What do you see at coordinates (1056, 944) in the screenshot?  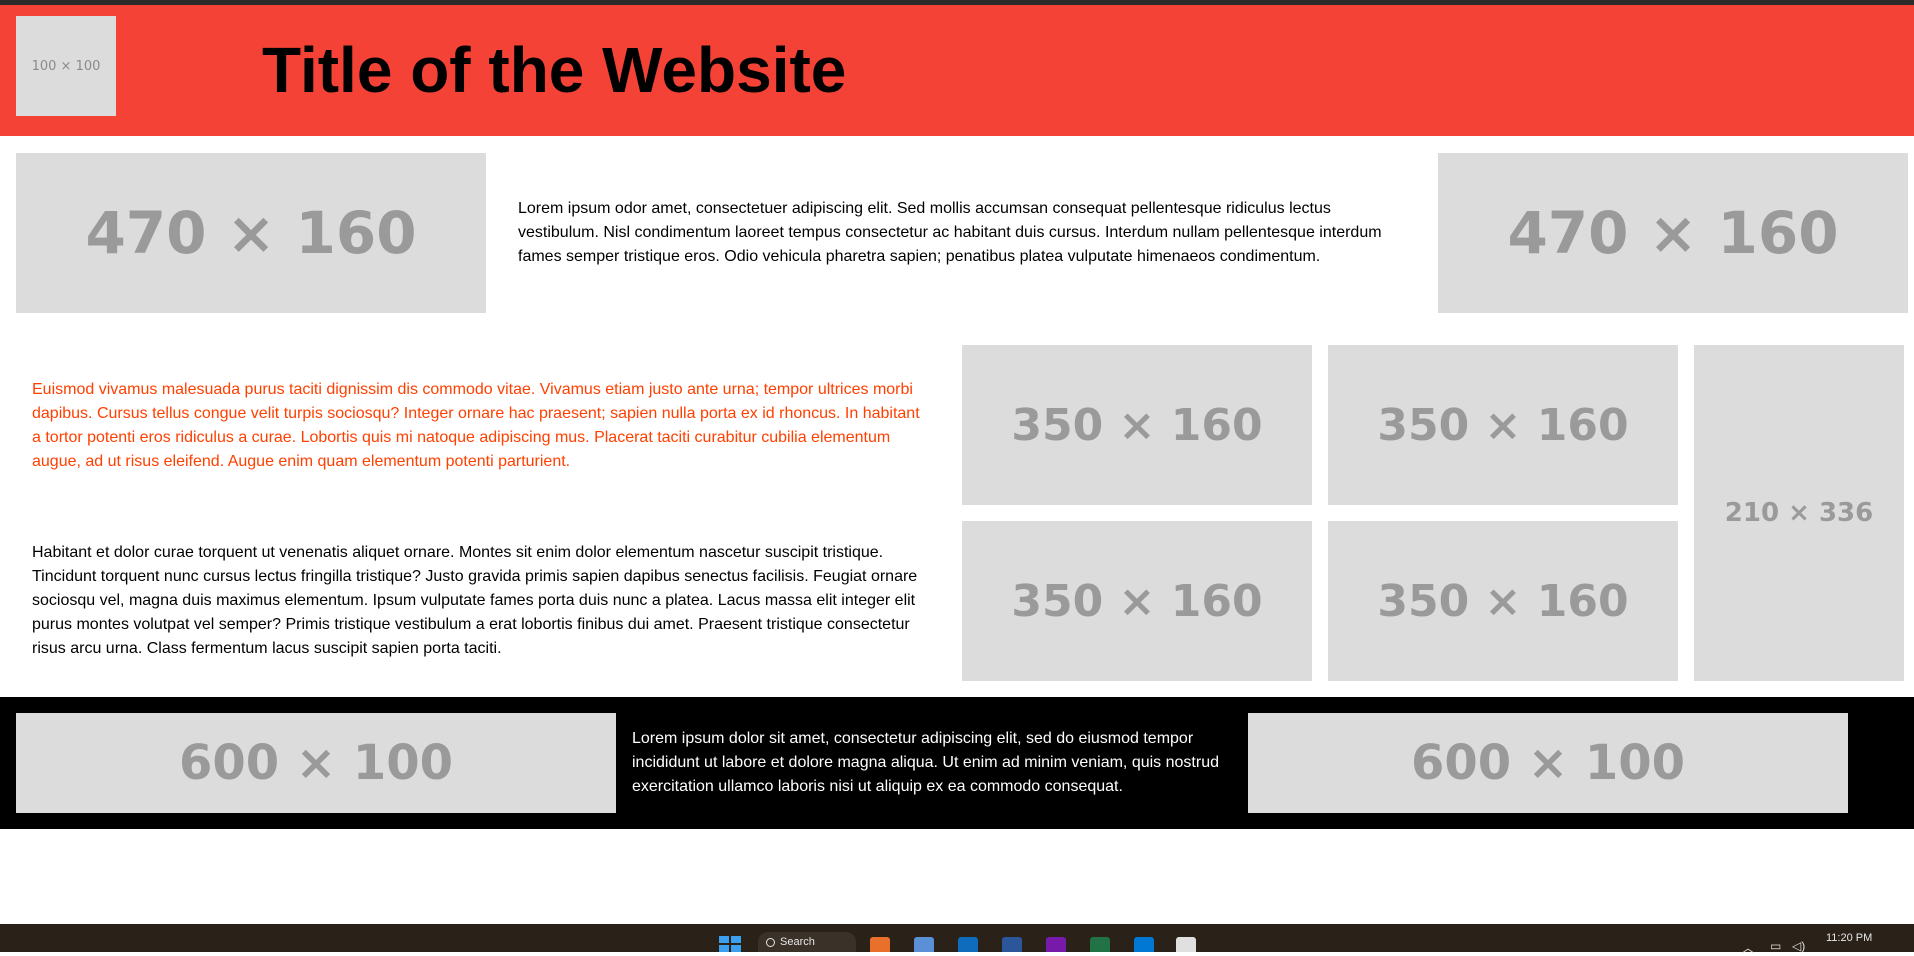 I see `onenote-icon` at bounding box center [1056, 944].